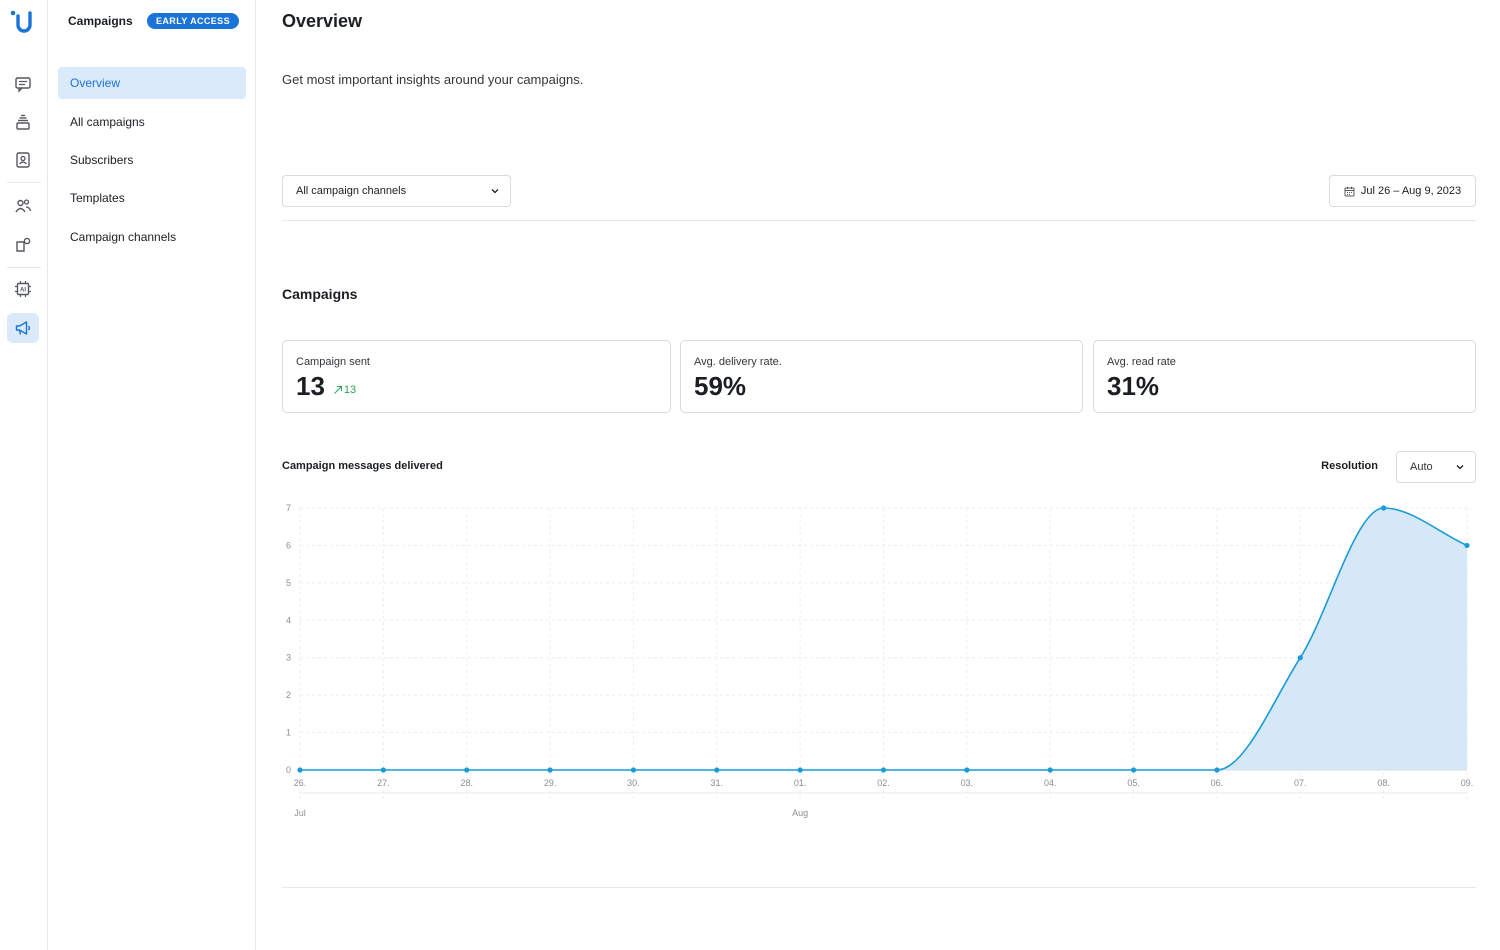 This screenshot has width=1500, height=950. I want to click on stat-value: 13, so click(310, 386).